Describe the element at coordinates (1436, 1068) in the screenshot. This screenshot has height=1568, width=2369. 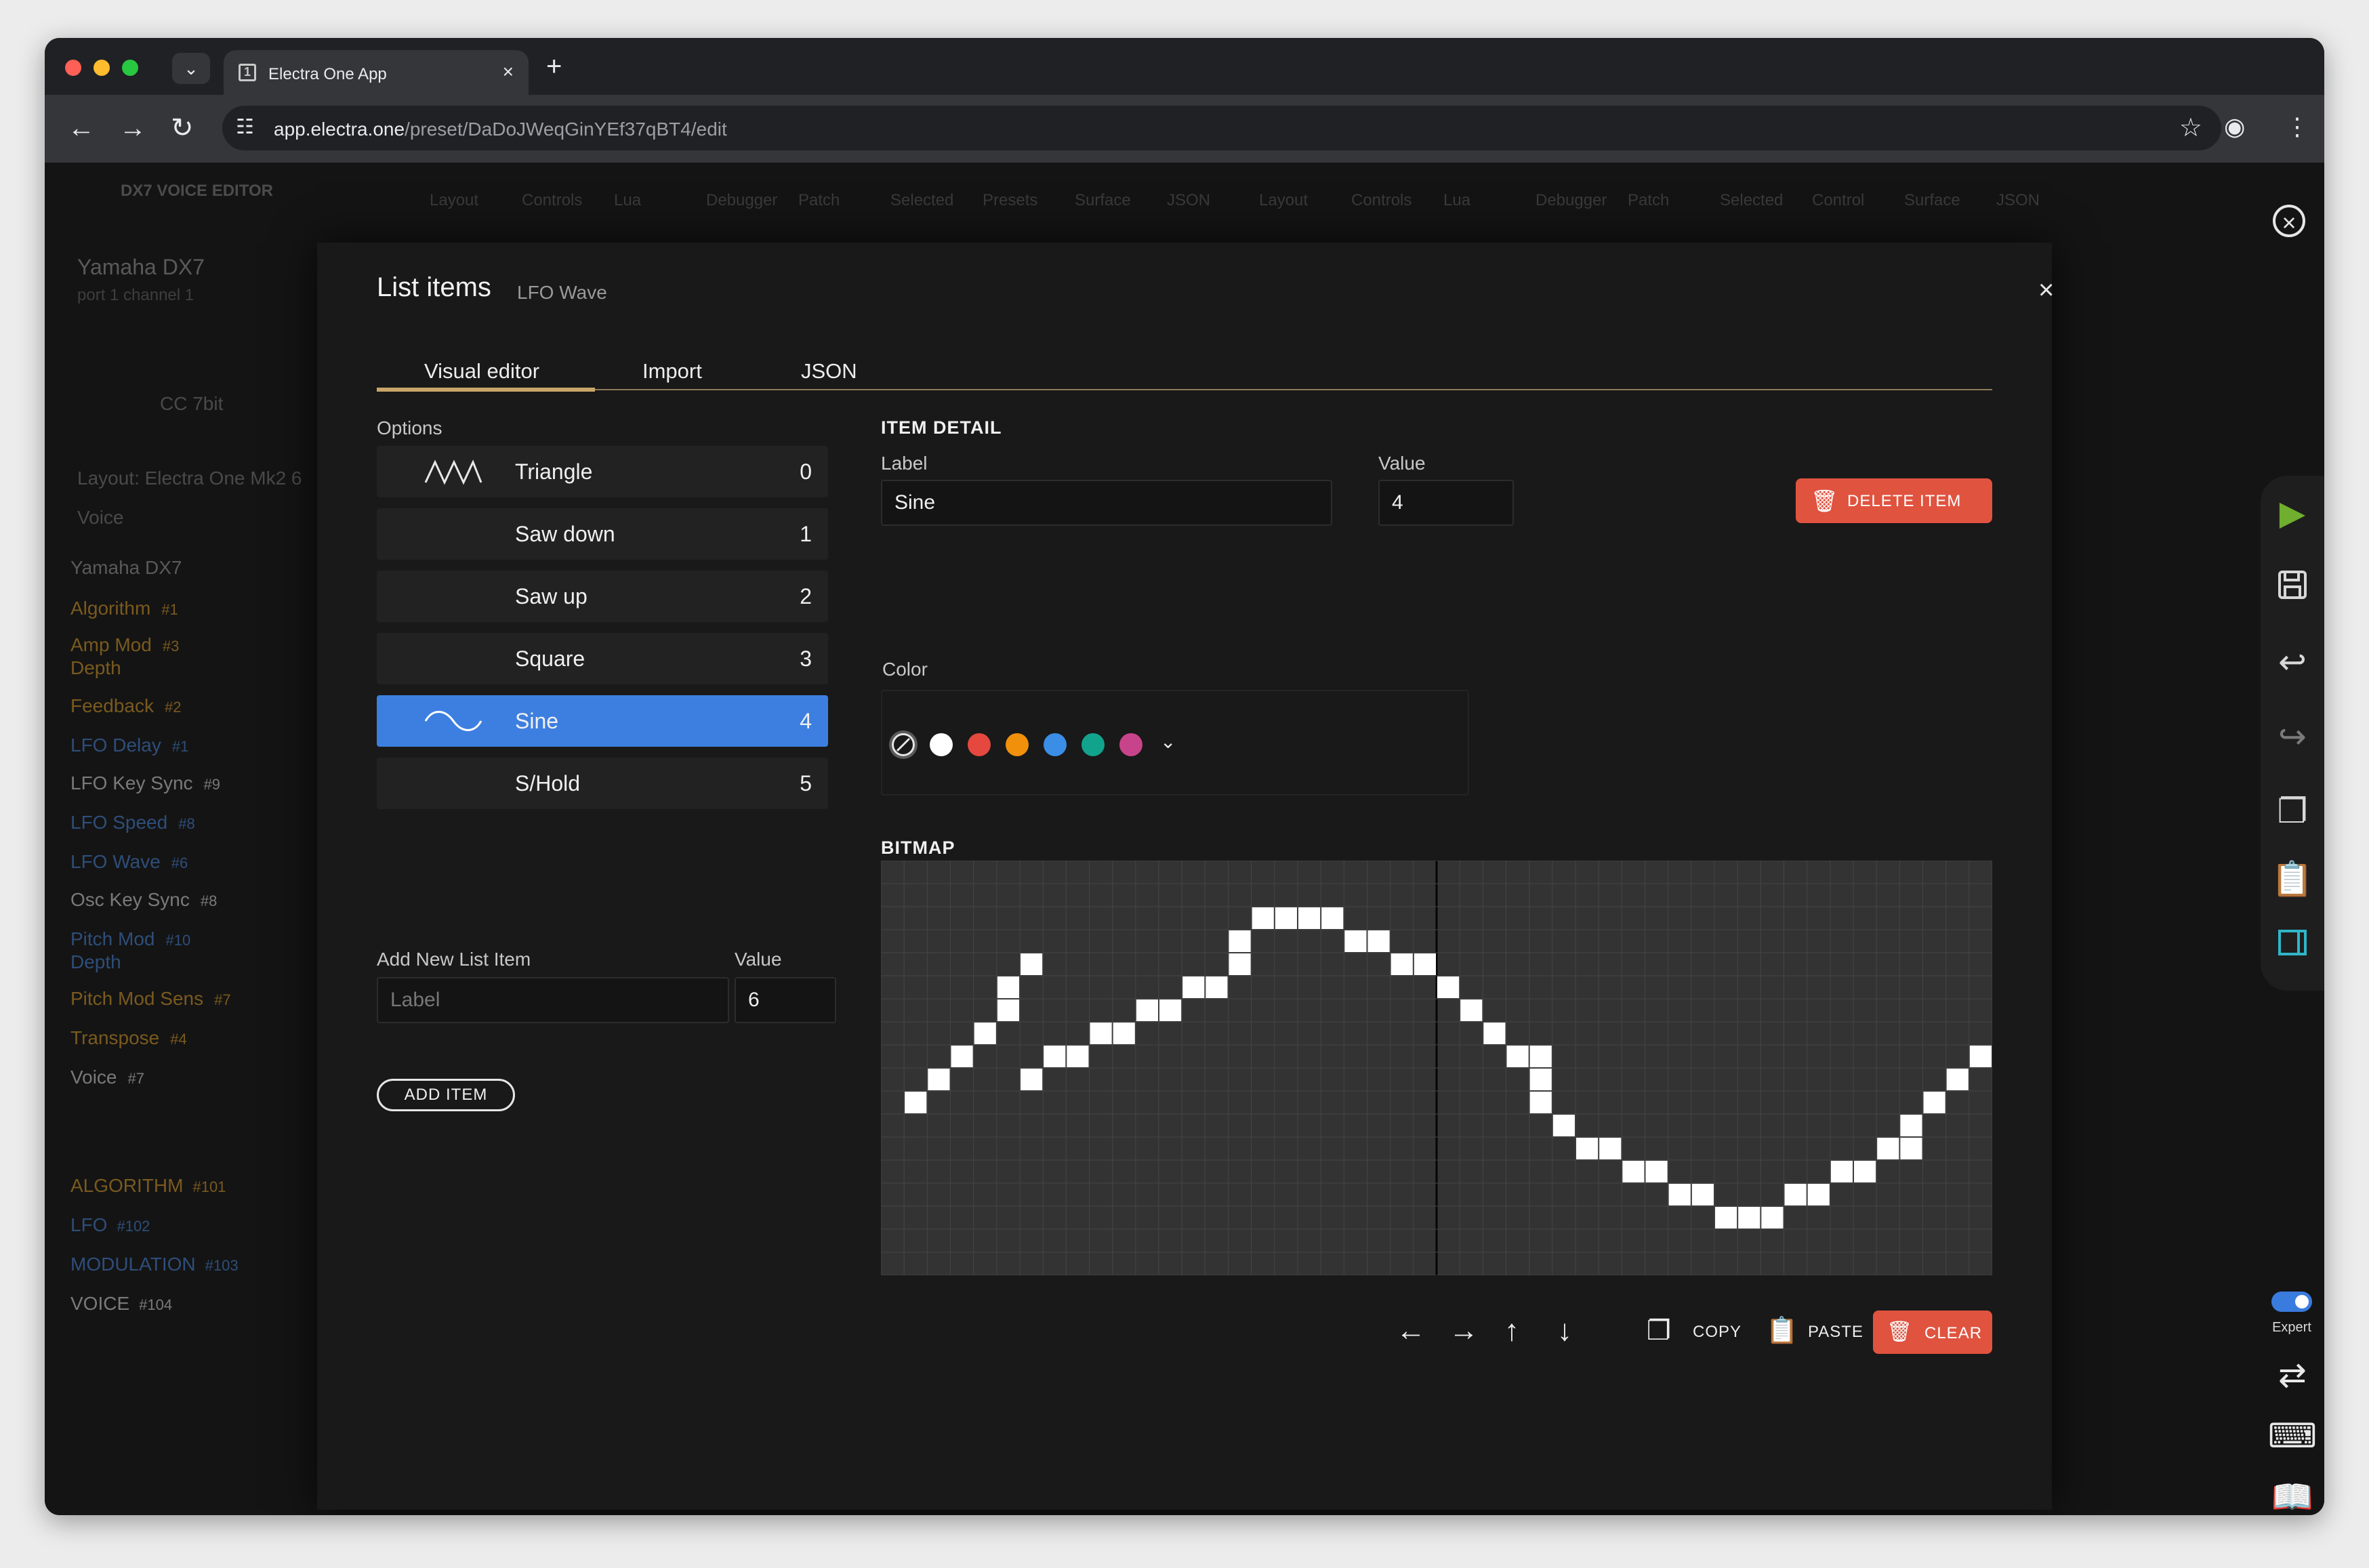
I see `bitmap-editor` at that location.